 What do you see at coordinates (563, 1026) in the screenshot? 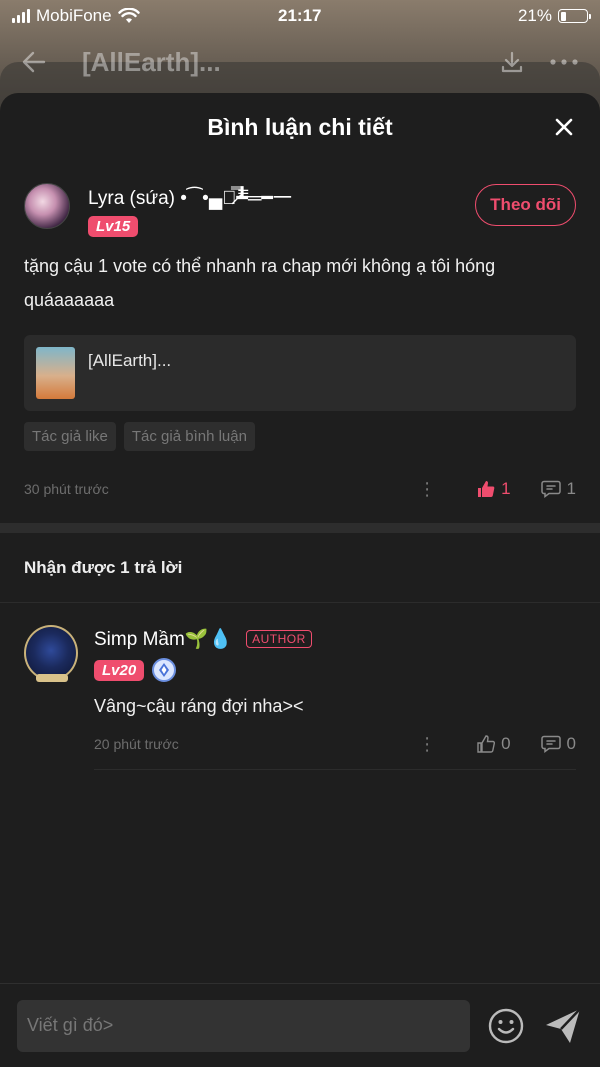
I see `send-icon` at bounding box center [563, 1026].